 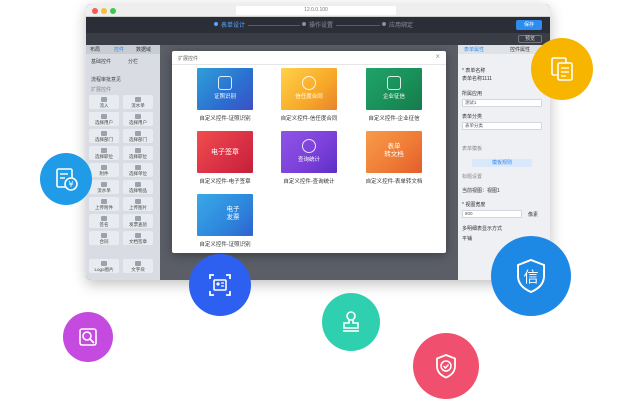 I want to click on form-name-label: * 表单名称, so click(x=474, y=71).